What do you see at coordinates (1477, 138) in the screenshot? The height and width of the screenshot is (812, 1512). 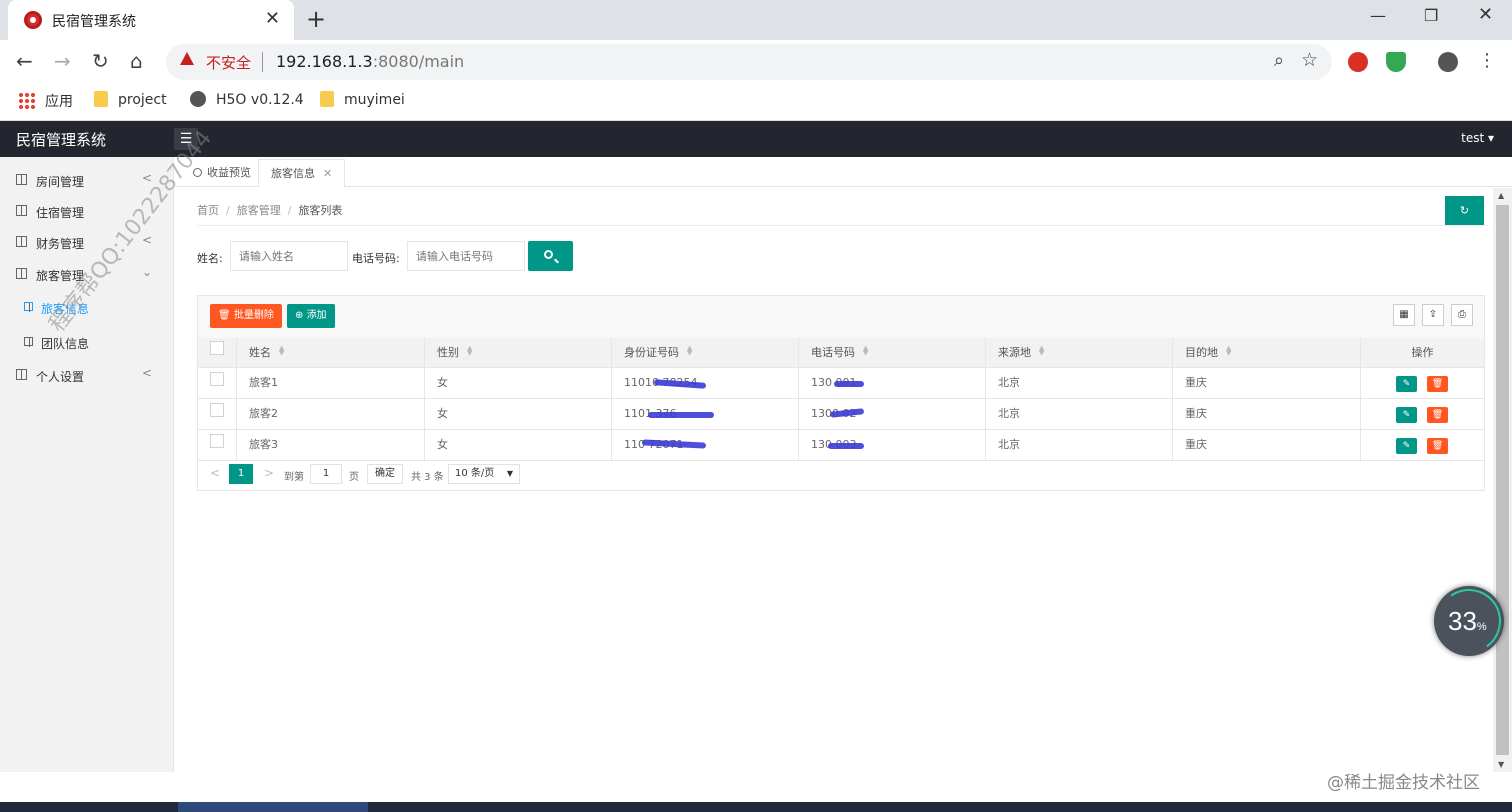 I see `user-menu: test ▾` at bounding box center [1477, 138].